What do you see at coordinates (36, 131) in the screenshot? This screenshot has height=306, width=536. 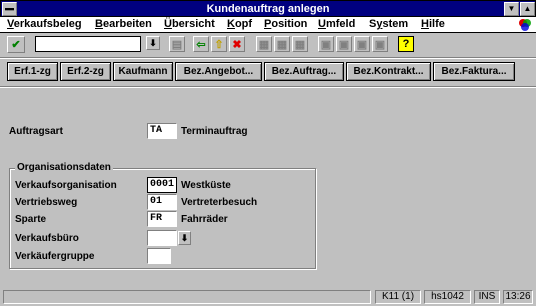 I see `auftragsart-label: Auftragsart` at bounding box center [36, 131].